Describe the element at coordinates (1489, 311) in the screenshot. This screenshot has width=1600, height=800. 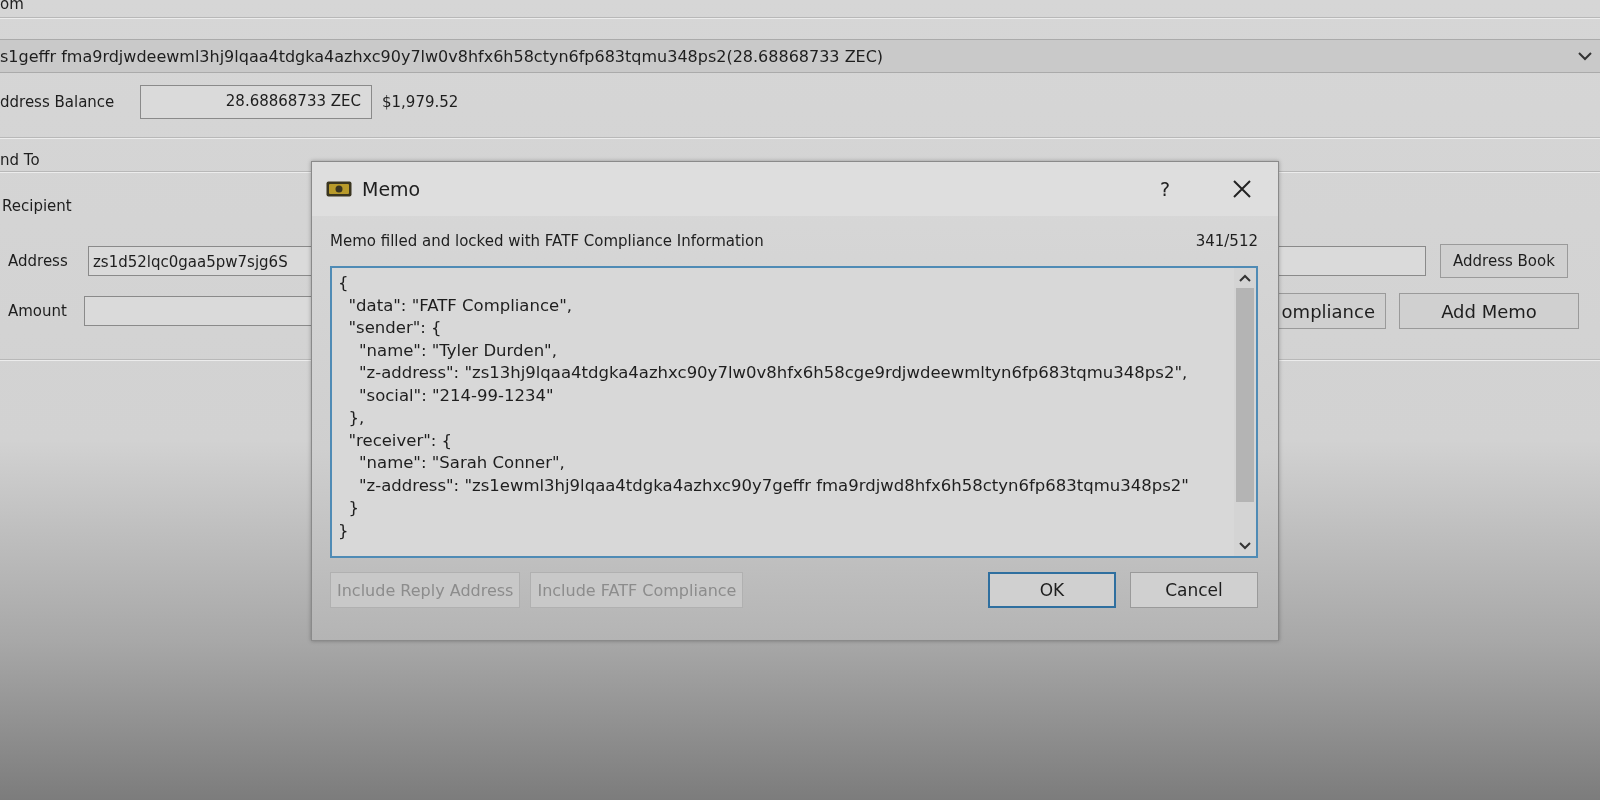
I see `add-memo-button: Add Memo` at that location.